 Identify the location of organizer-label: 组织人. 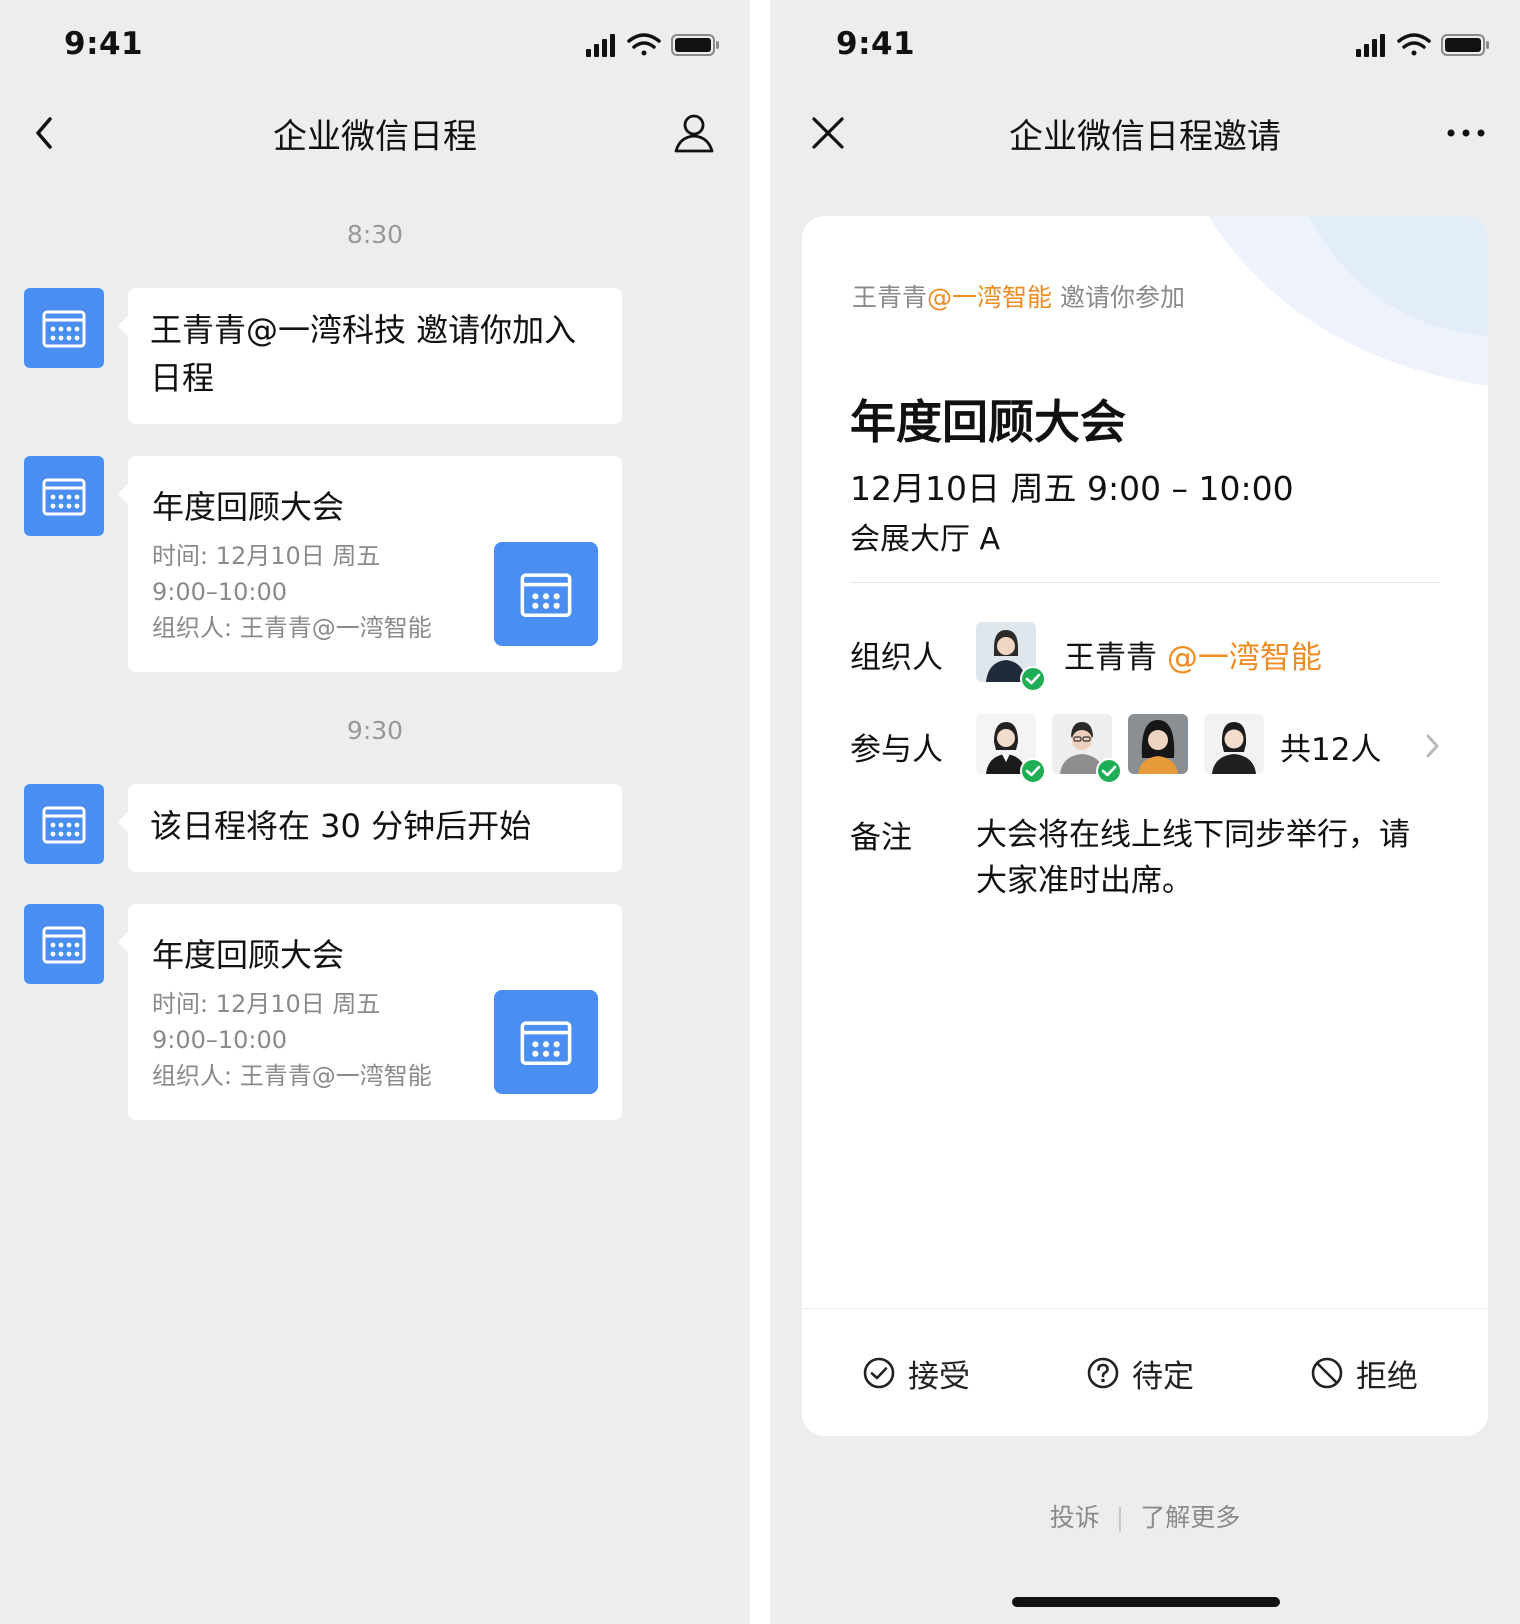
(896, 658).